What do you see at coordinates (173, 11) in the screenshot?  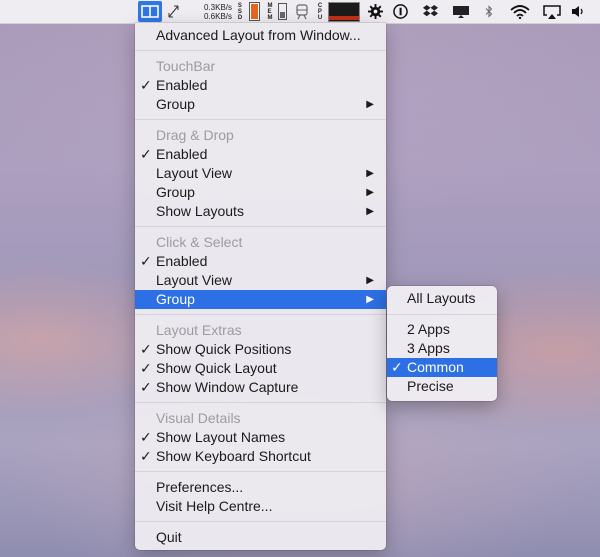 I see `resize-icon` at bounding box center [173, 11].